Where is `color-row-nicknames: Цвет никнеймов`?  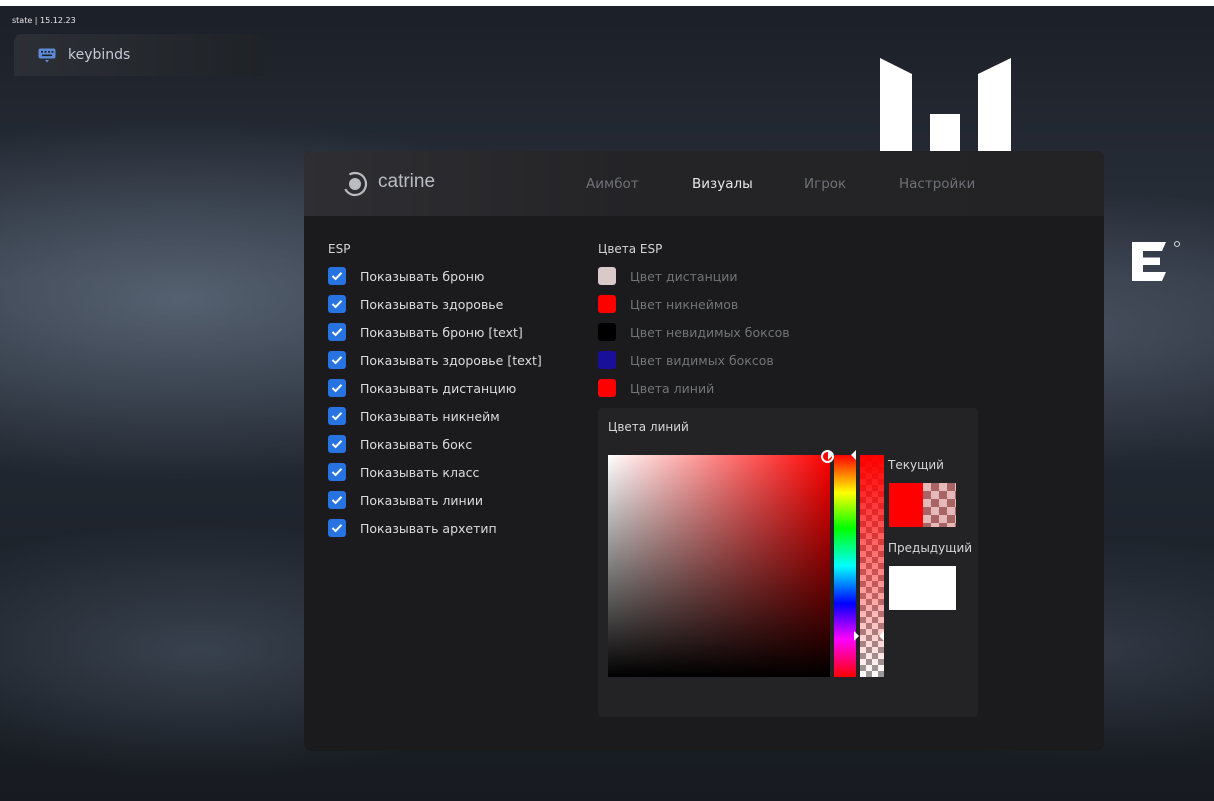
color-row-nicknames: Цвет никнеймов is located at coordinates (668, 304).